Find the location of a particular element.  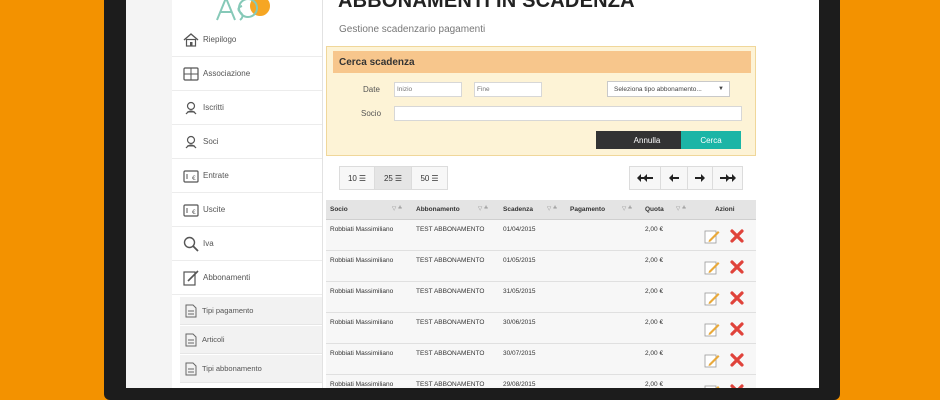

sidebar-item-associazione: Associazione is located at coordinates (247, 74).